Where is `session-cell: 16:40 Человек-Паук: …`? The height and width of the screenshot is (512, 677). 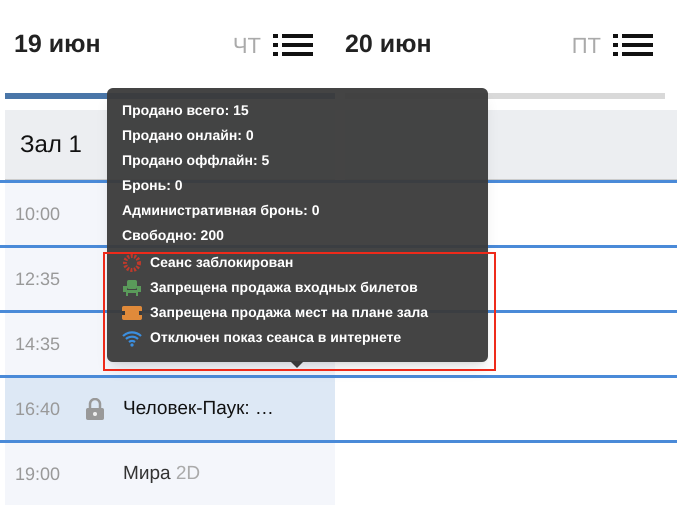 session-cell: 16:40 Человек-Паук: … is located at coordinates (170, 409).